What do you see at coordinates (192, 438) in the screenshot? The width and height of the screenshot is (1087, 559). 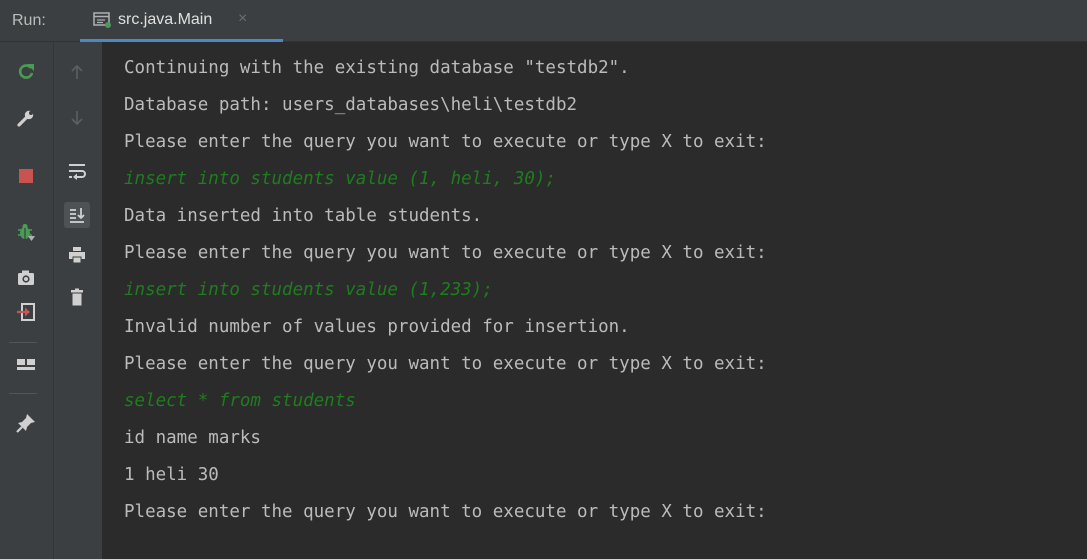 I see `console-line: id name marks` at bounding box center [192, 438].